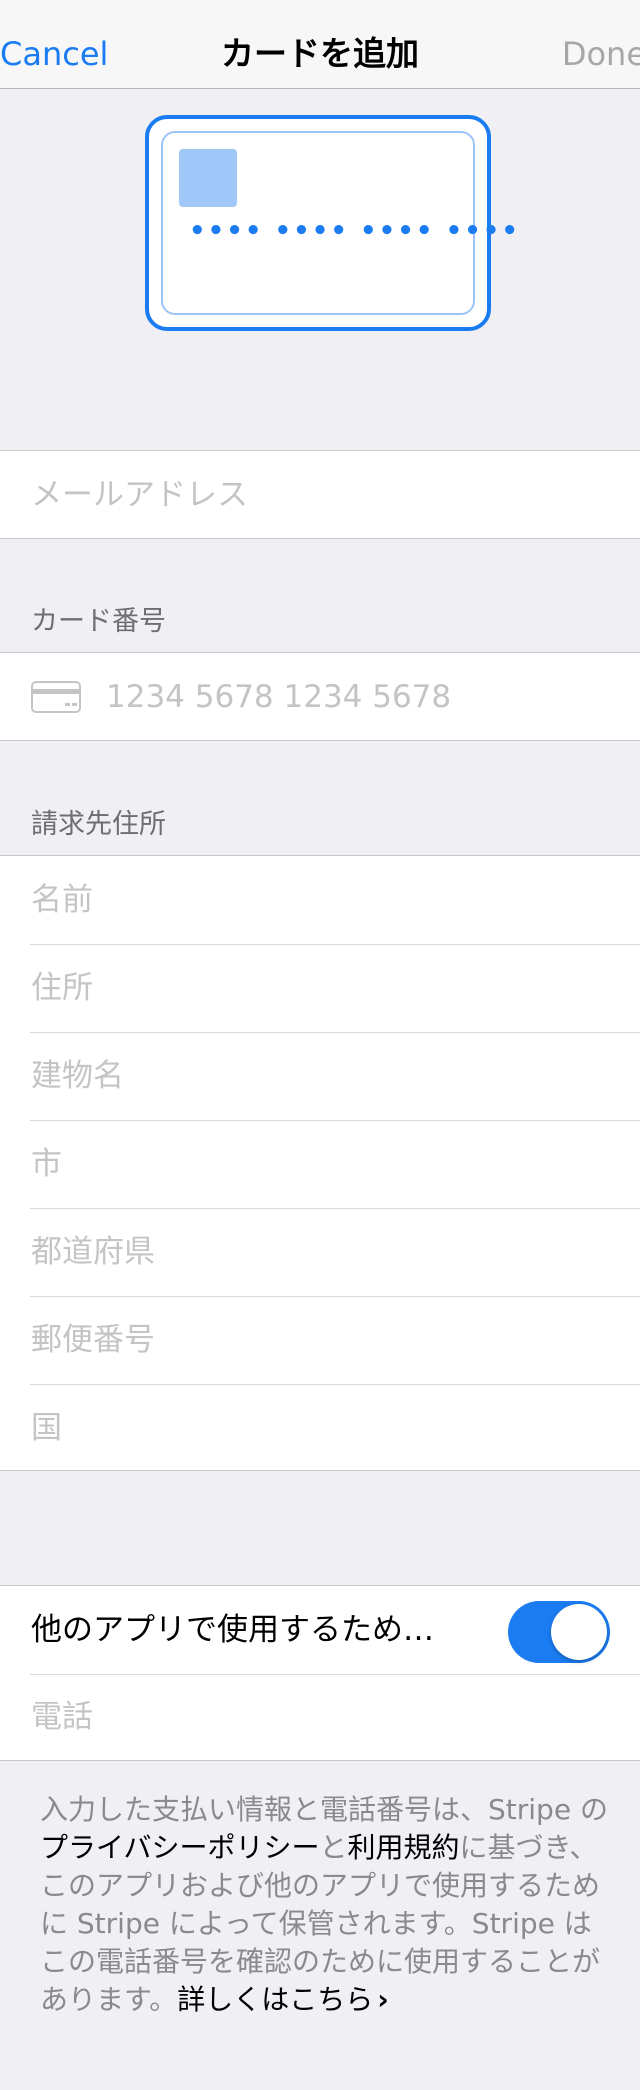  What do you see at coordinates (98, 621) in the screenshot?
I see `card-number-header: カード番号` at bounding box center [98, 621].